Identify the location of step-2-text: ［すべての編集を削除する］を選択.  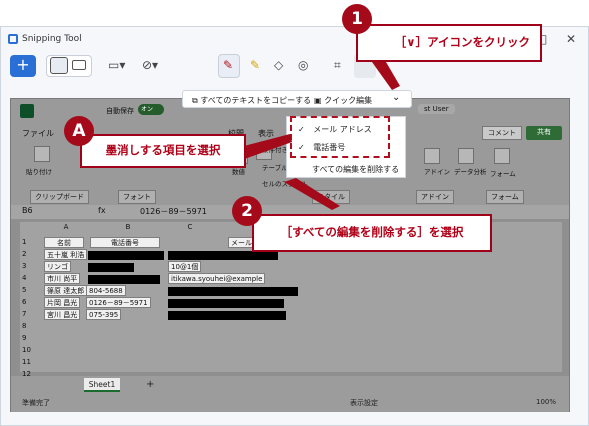
(372, 232).